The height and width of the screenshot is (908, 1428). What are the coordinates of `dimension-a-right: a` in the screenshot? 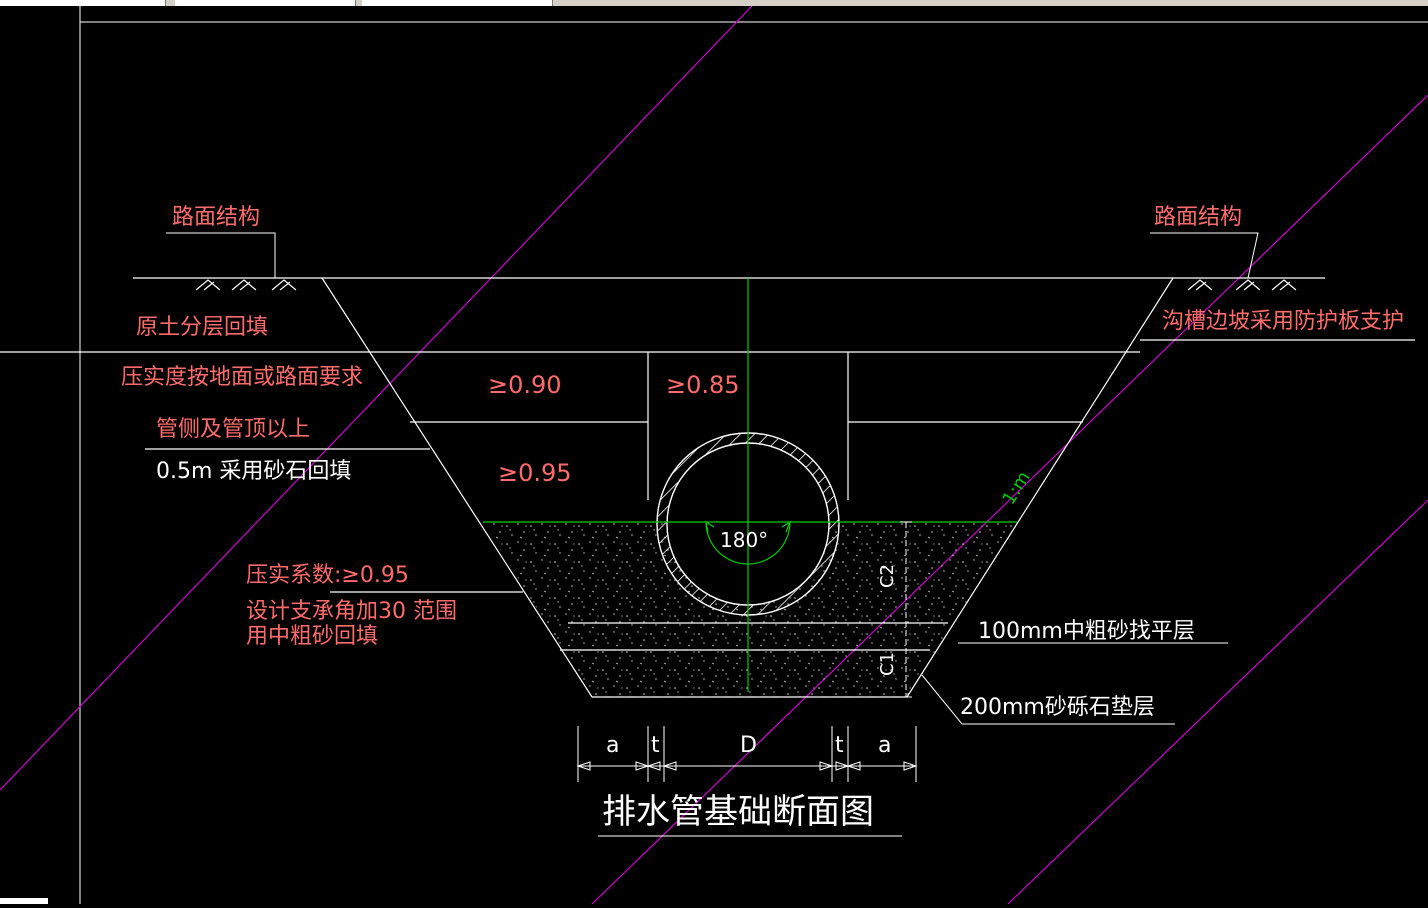 It's located at (884, 745).